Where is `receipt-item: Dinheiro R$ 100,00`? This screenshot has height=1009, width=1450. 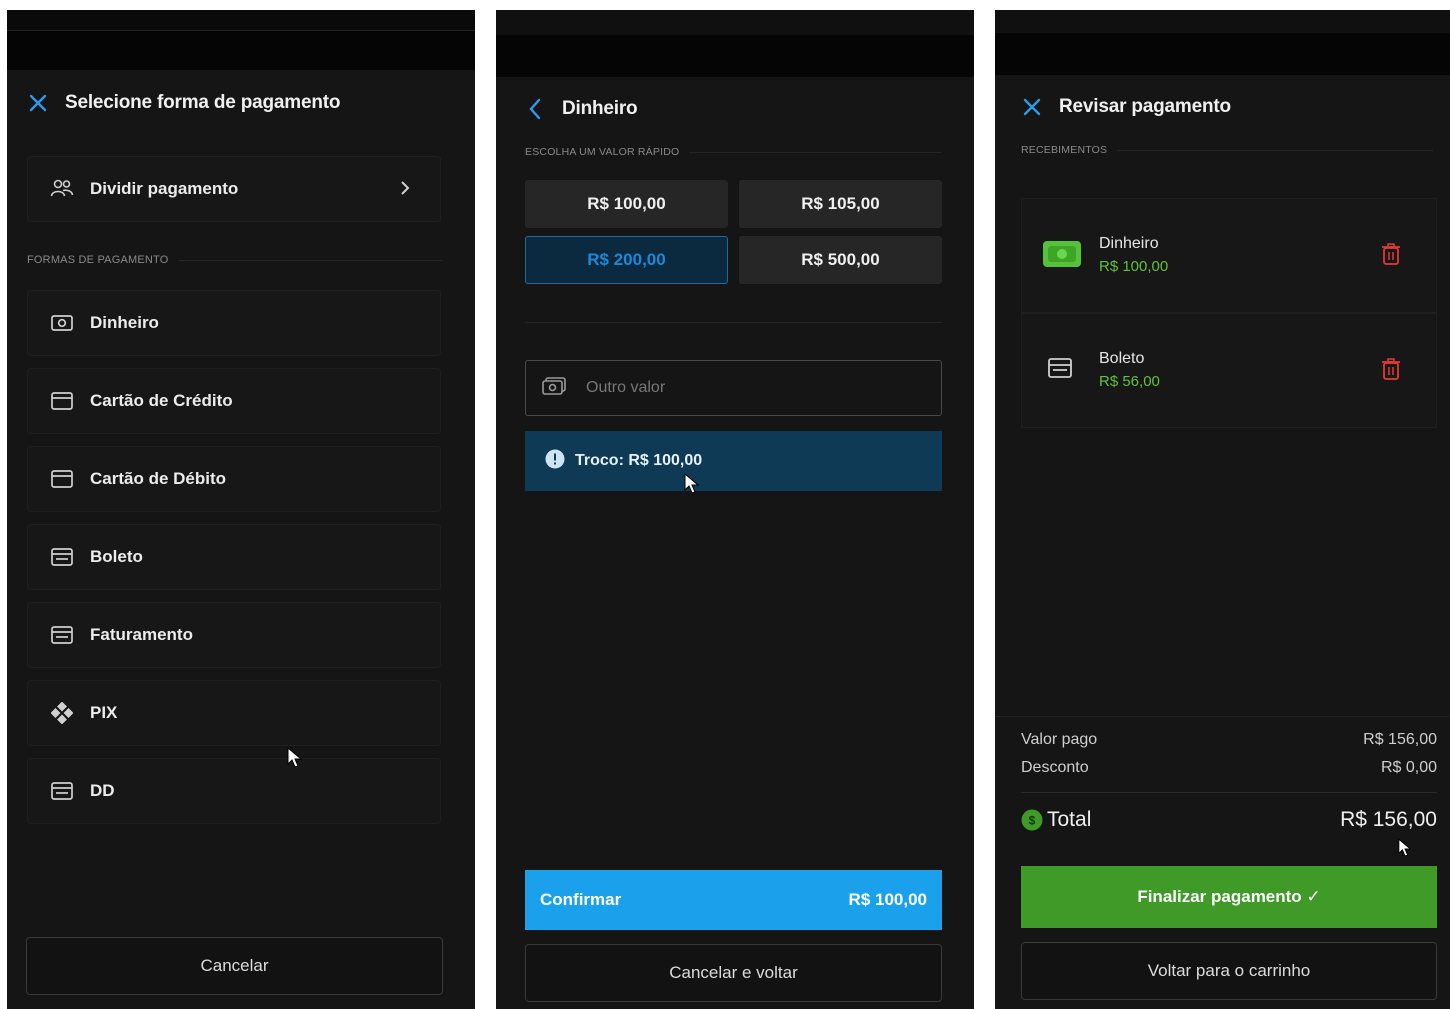 receipt-item: Dinheiro R$ 100,00 is located at coordinates (1229, 255).